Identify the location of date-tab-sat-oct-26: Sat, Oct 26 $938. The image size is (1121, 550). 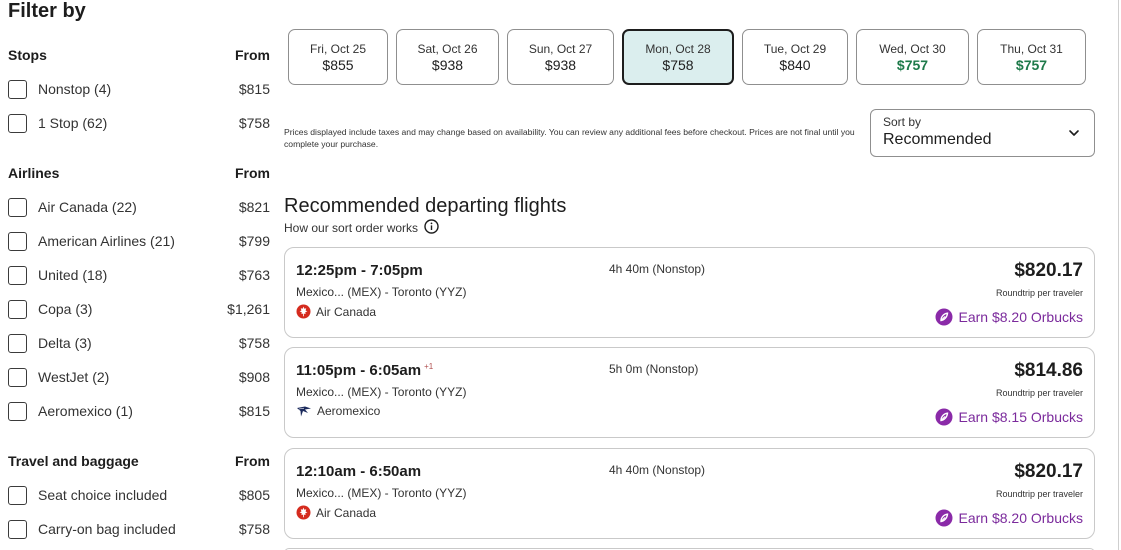
(447, 57).